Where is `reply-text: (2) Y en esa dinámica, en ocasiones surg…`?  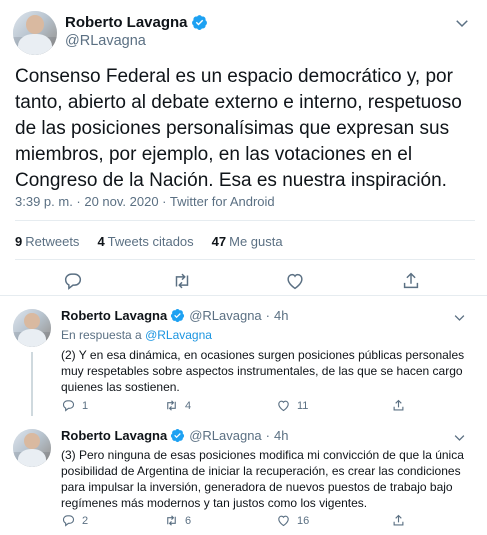 reply-text: (2) Y en esa dinámica, en ocasiones surg… is located at coordinates (263, 371).